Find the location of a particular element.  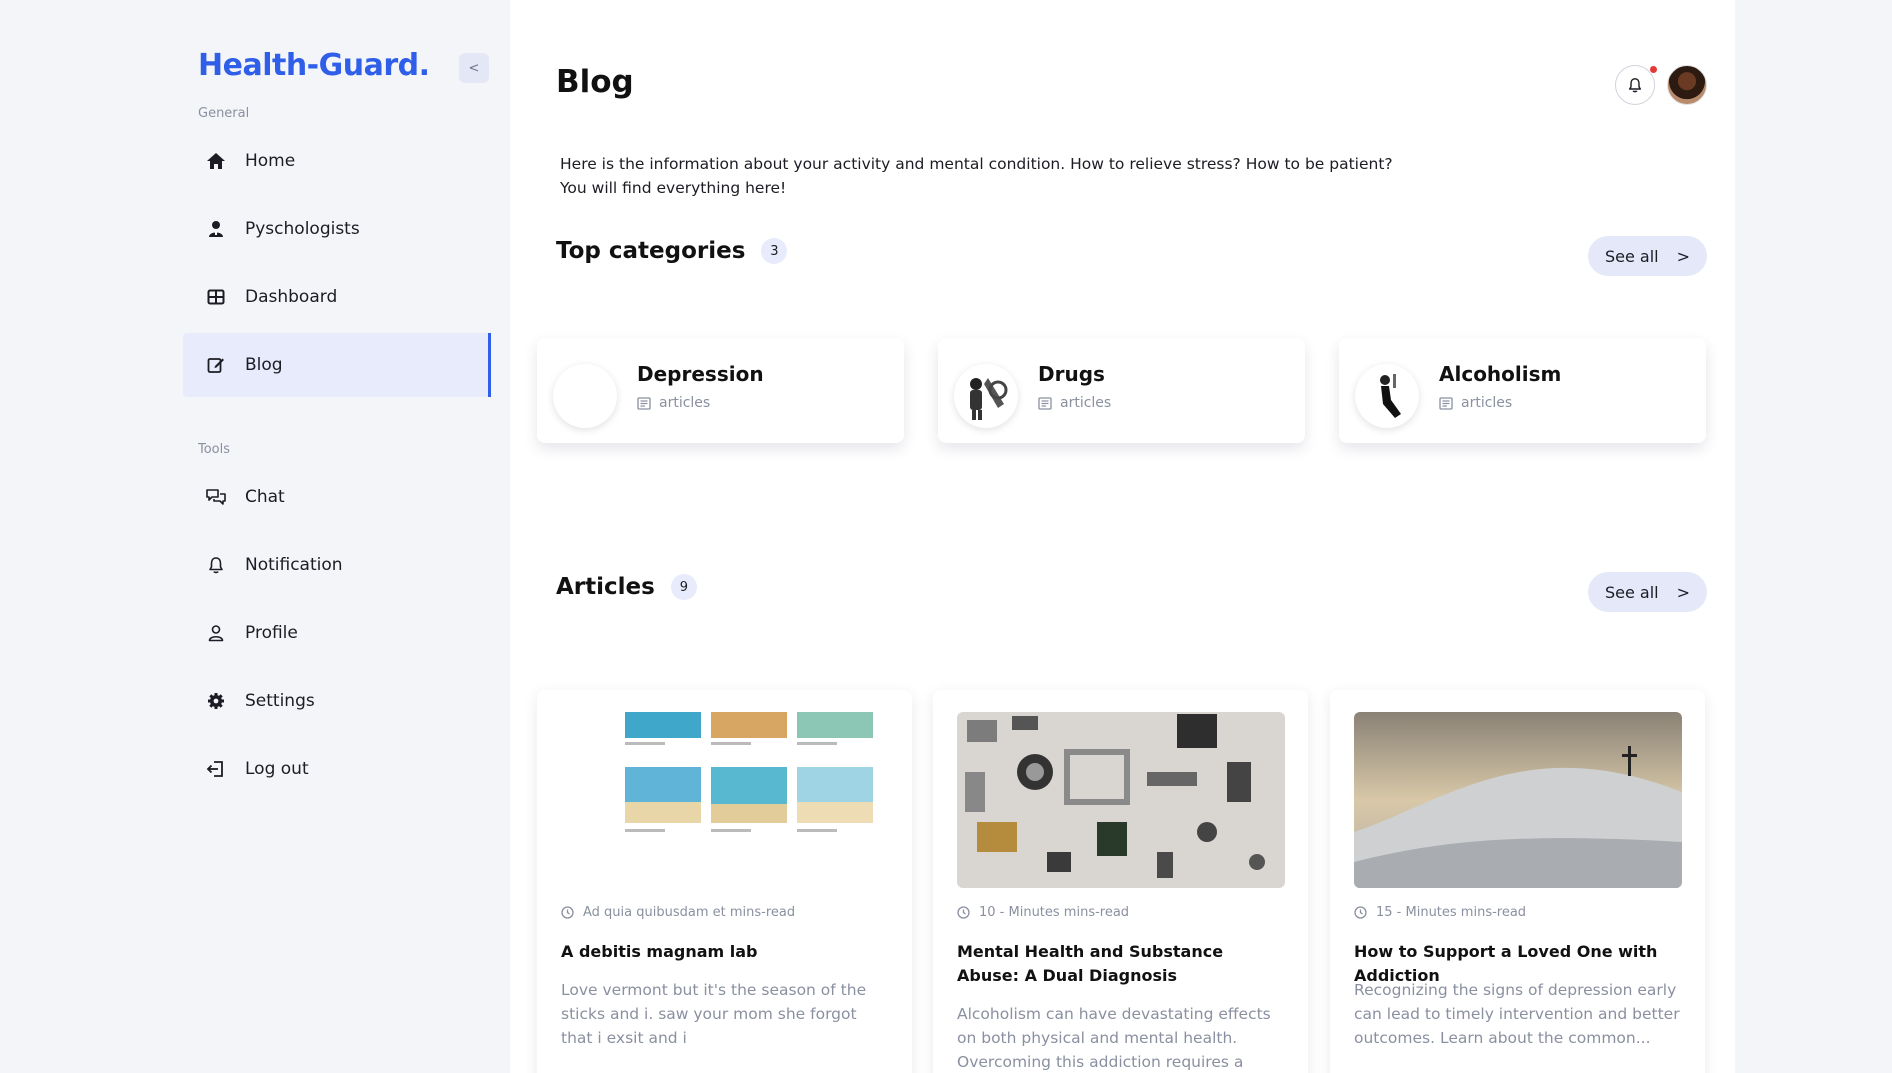

edit-icon is located at coordinates (216, 365).